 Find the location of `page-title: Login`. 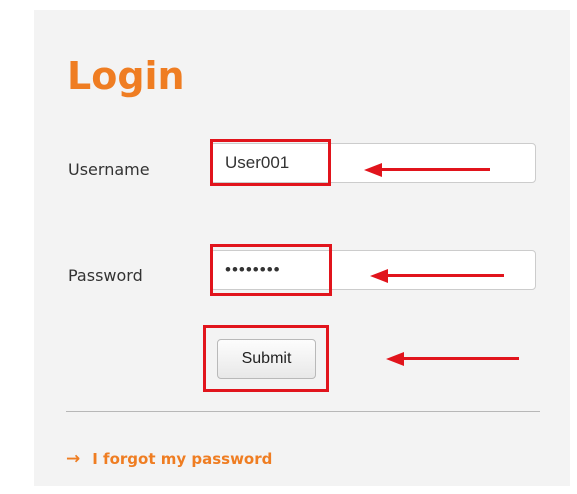

page-title: Login is located at coordinates (126, 76).